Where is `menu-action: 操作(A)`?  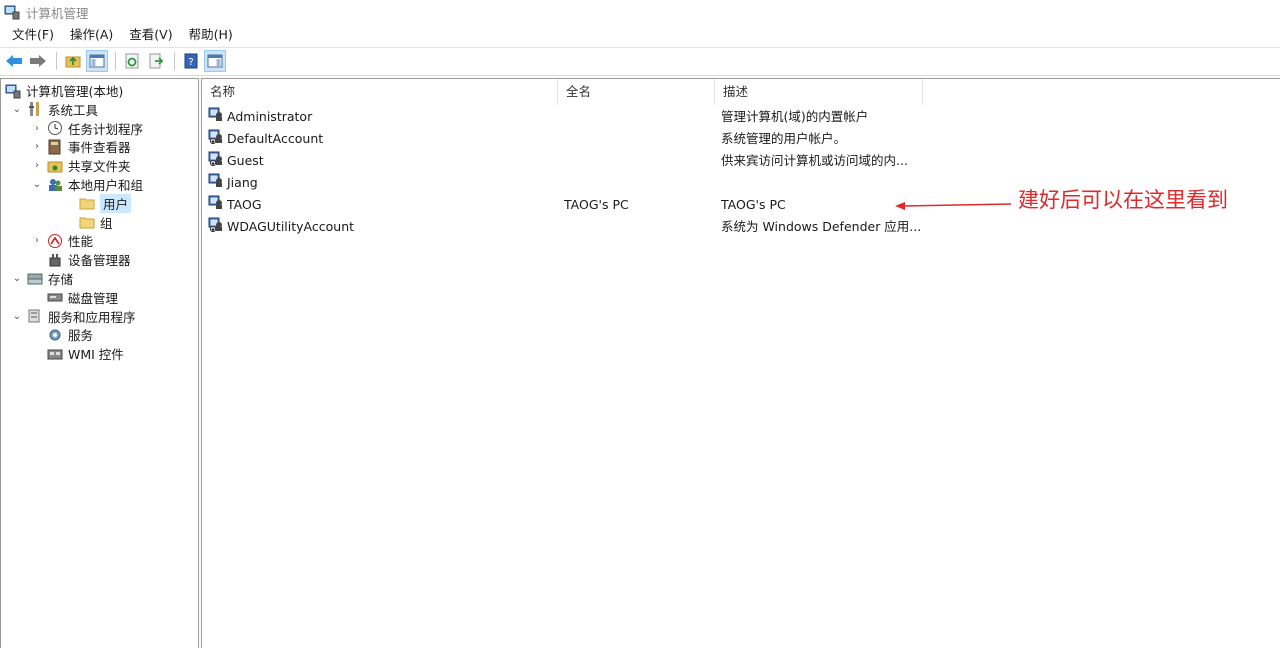
menu-action: 操作(A) is located at coordinates (91, 35).